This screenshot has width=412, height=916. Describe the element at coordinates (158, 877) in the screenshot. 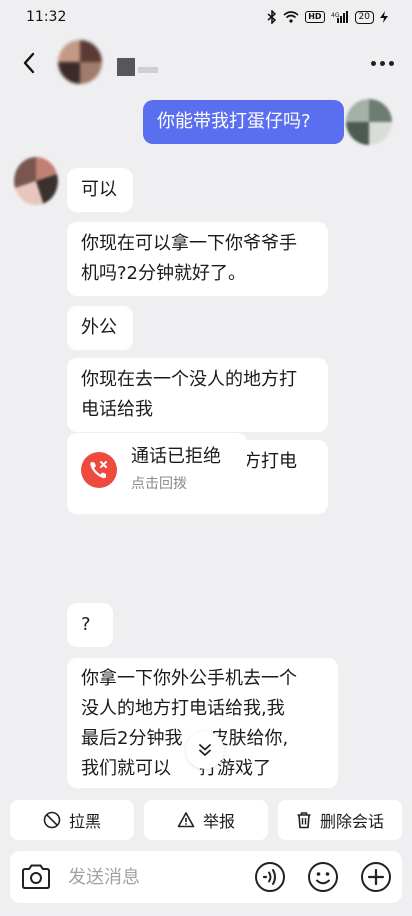

I see `message-input` at that location.